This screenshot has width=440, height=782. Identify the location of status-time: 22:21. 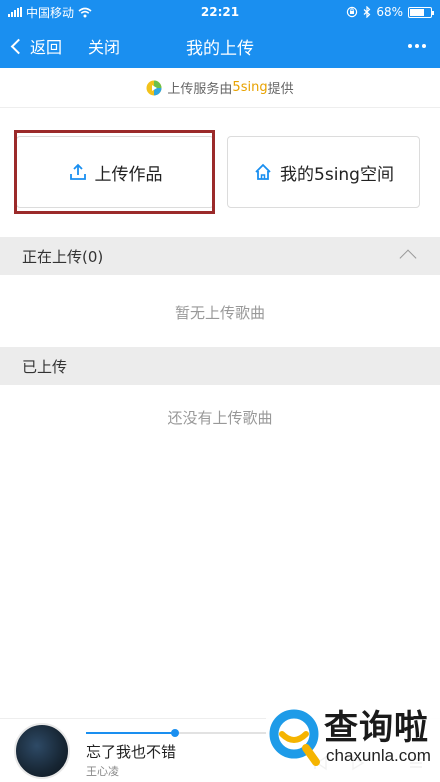
(220, 12).